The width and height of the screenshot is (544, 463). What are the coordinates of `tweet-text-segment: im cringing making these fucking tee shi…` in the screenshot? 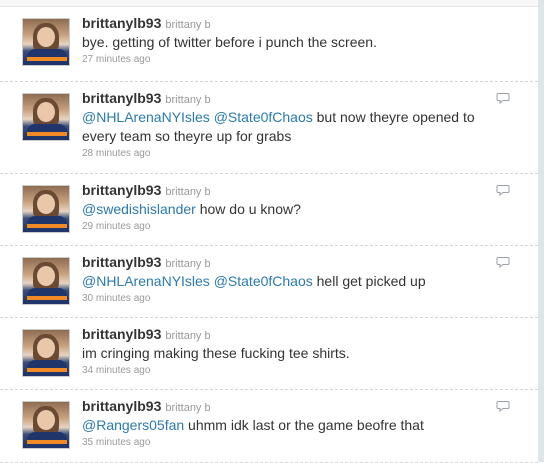 It's located at (216, 353).